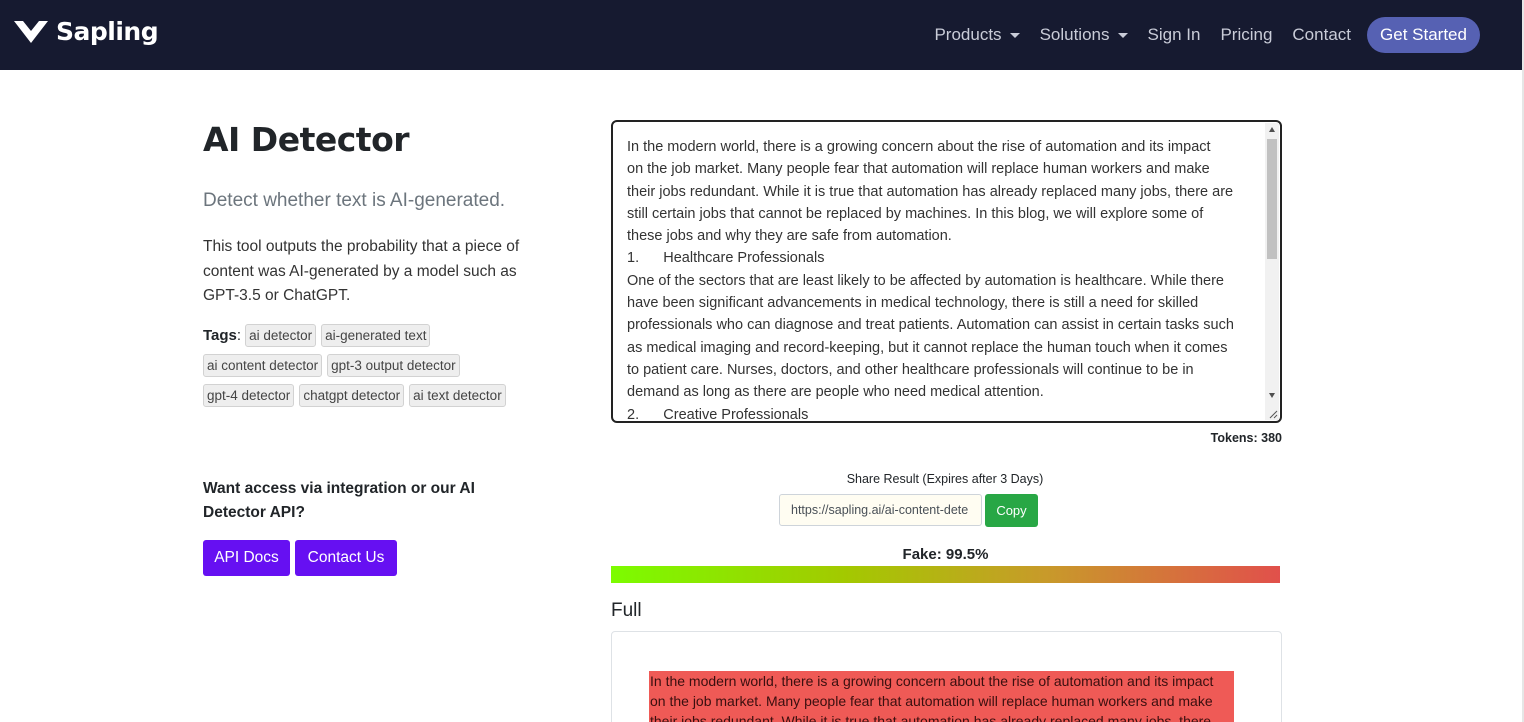  I want to click on tag: ai text detector, so click(457, 395).